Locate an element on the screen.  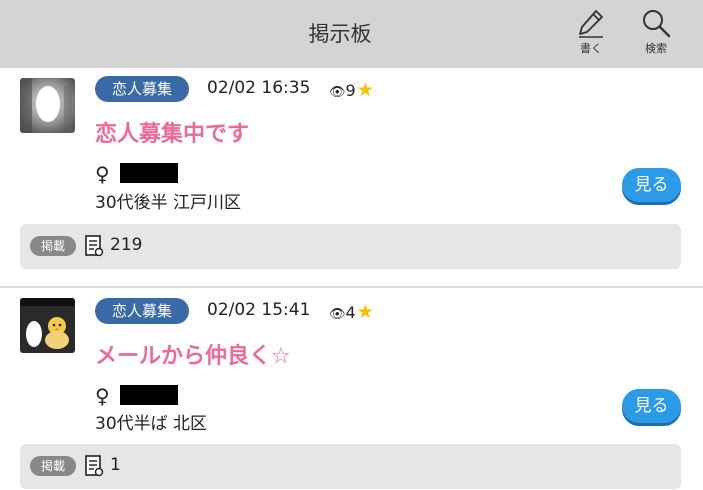
post-title: メールから仲良く☆ is located at coordinates (193, 354).